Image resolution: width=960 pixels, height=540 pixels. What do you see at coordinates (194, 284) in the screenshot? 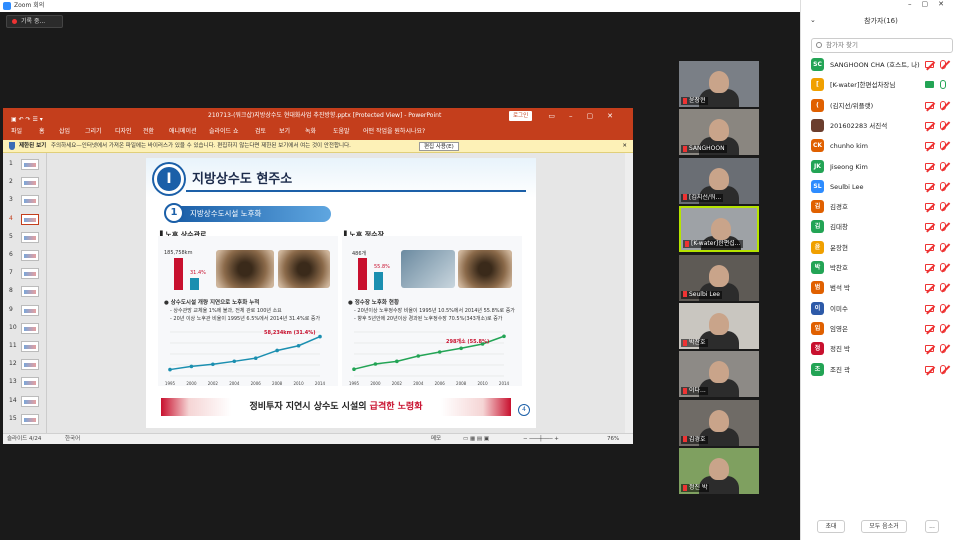
I see `left-old-bar` at bounding box center [194, 284].